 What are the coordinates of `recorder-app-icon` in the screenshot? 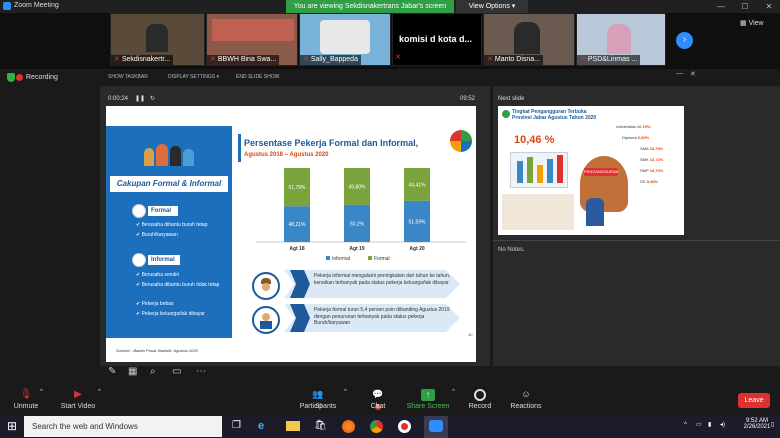 It's located at (404, 426).